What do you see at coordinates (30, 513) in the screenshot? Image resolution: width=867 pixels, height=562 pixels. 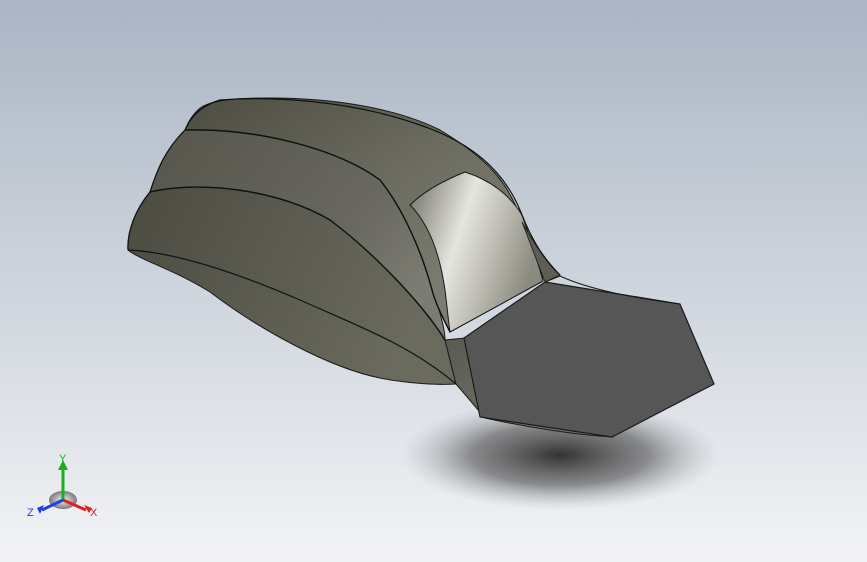 I see `z-axis-label: Z` at bounding box center [30, 513].